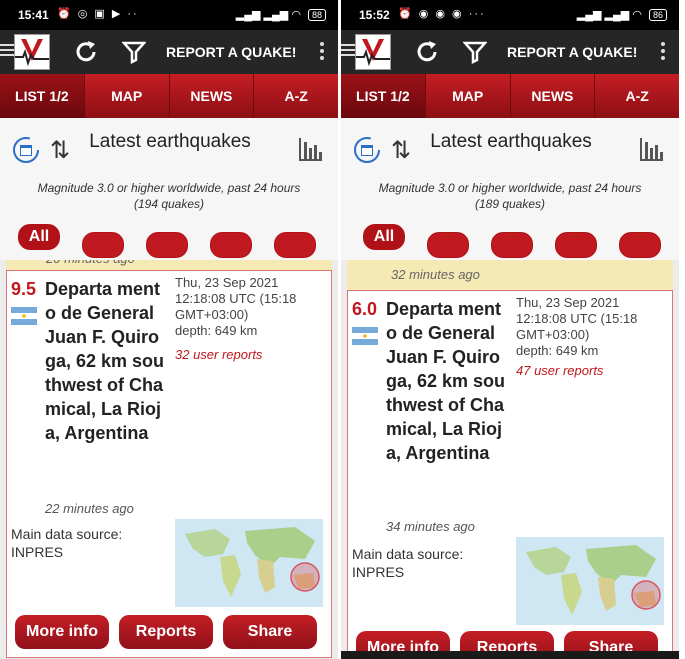 This screenshot has height=659, width=685. I want to click on status-bar: 15:41 ⏰ ◎ ▣ ▶ ·· ▂▄▆ ▂▄▆ ◠ 88, so click(169, 15).